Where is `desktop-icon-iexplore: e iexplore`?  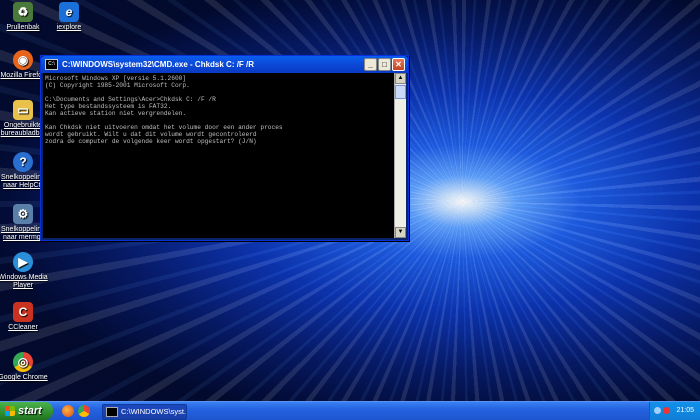 desktop-icon-iexplore: e iexplore is located at coordinates (69, 17).